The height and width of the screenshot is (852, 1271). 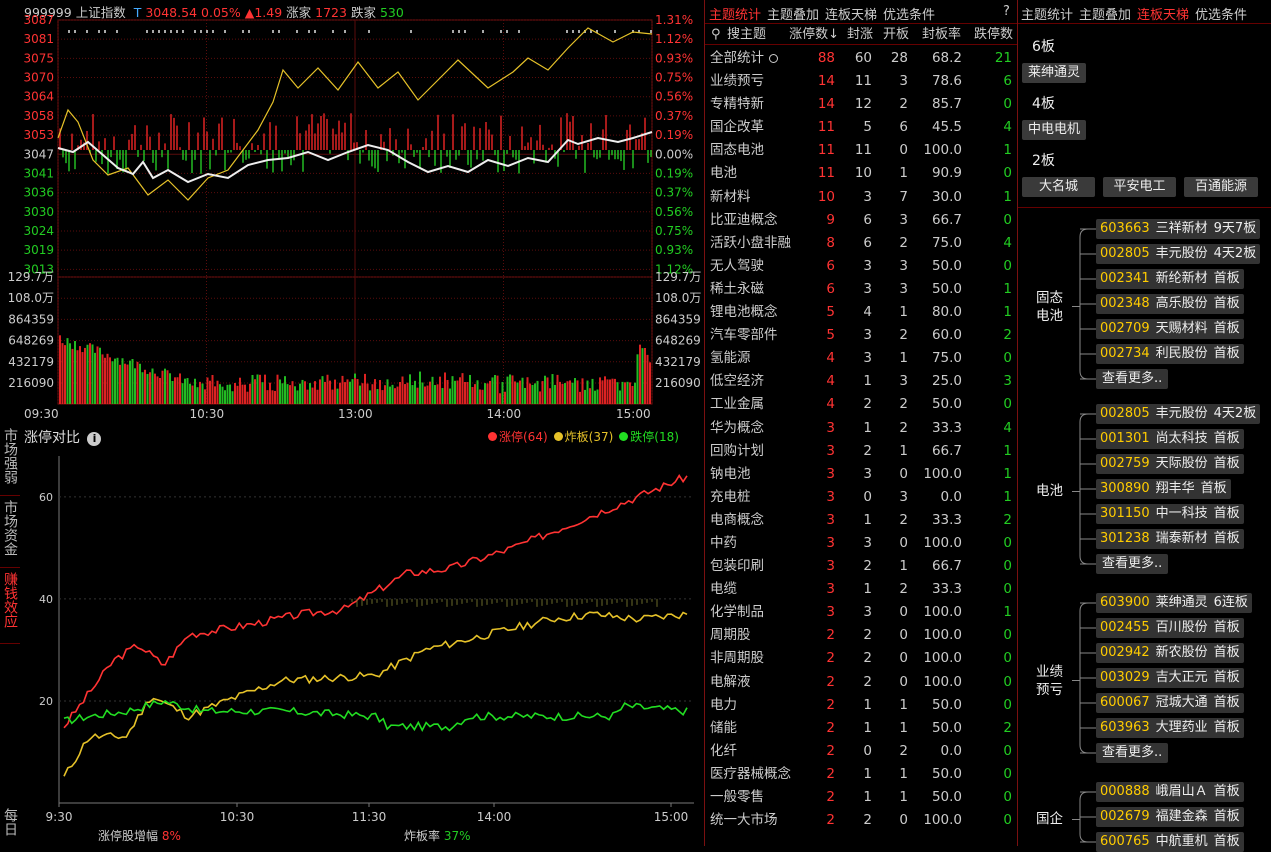 I want to click on stock-chip: 603963 大理药业 首板, so click(x=1170, y=728).